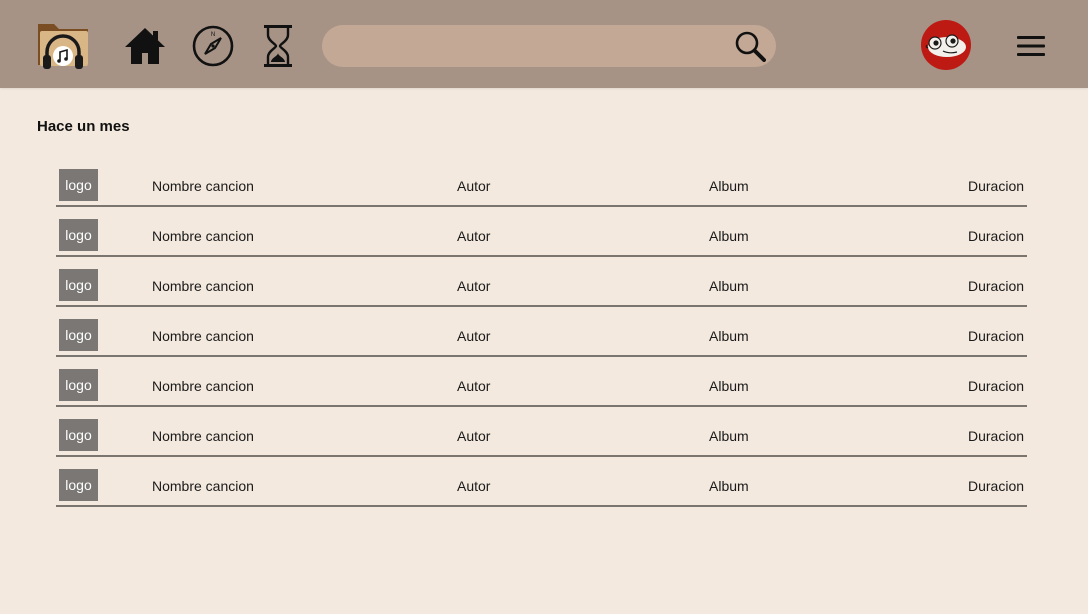  Describe the element at coordinates (750, 46) in the screenshot. I see `search-icon` at that location.